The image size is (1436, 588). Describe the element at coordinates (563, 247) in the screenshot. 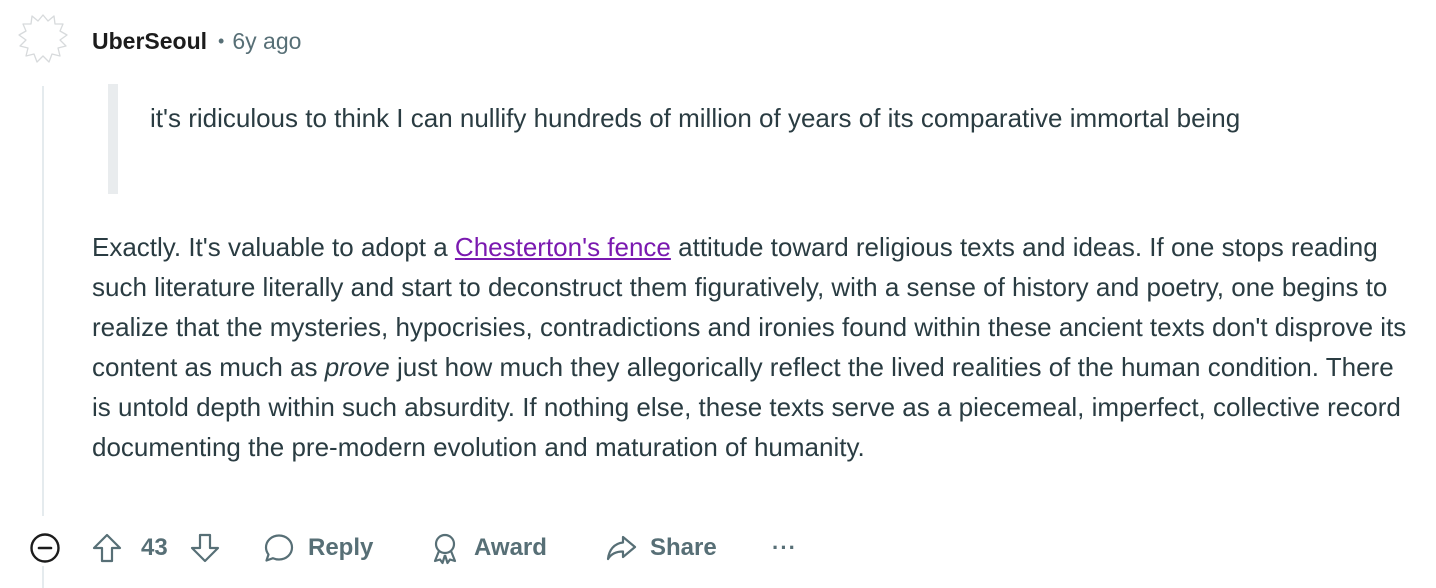

I see `chestertons-fence-link: Chesterton's fence` at that location.